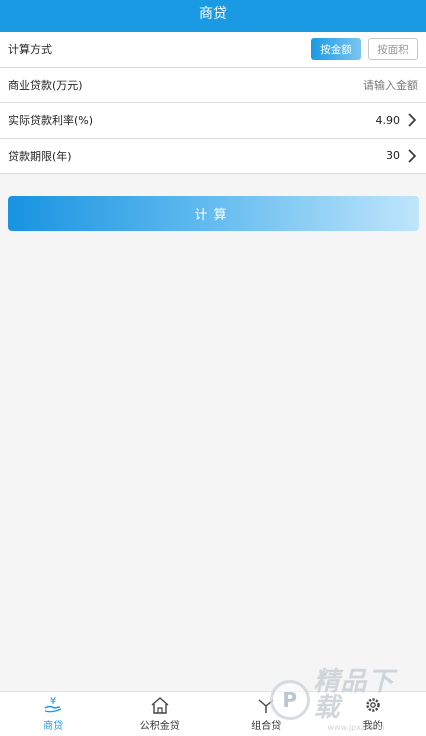  What do you see at coordinates (356, 727) in the screenshot?
I see `watermark-url: www.jpxz.com` at bounding box center [356, 727].